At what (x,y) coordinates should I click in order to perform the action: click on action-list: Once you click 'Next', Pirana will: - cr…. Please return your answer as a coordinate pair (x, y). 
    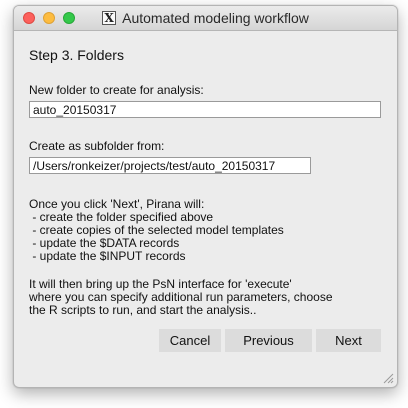
    Looking at the image, I should click on (156, 230).